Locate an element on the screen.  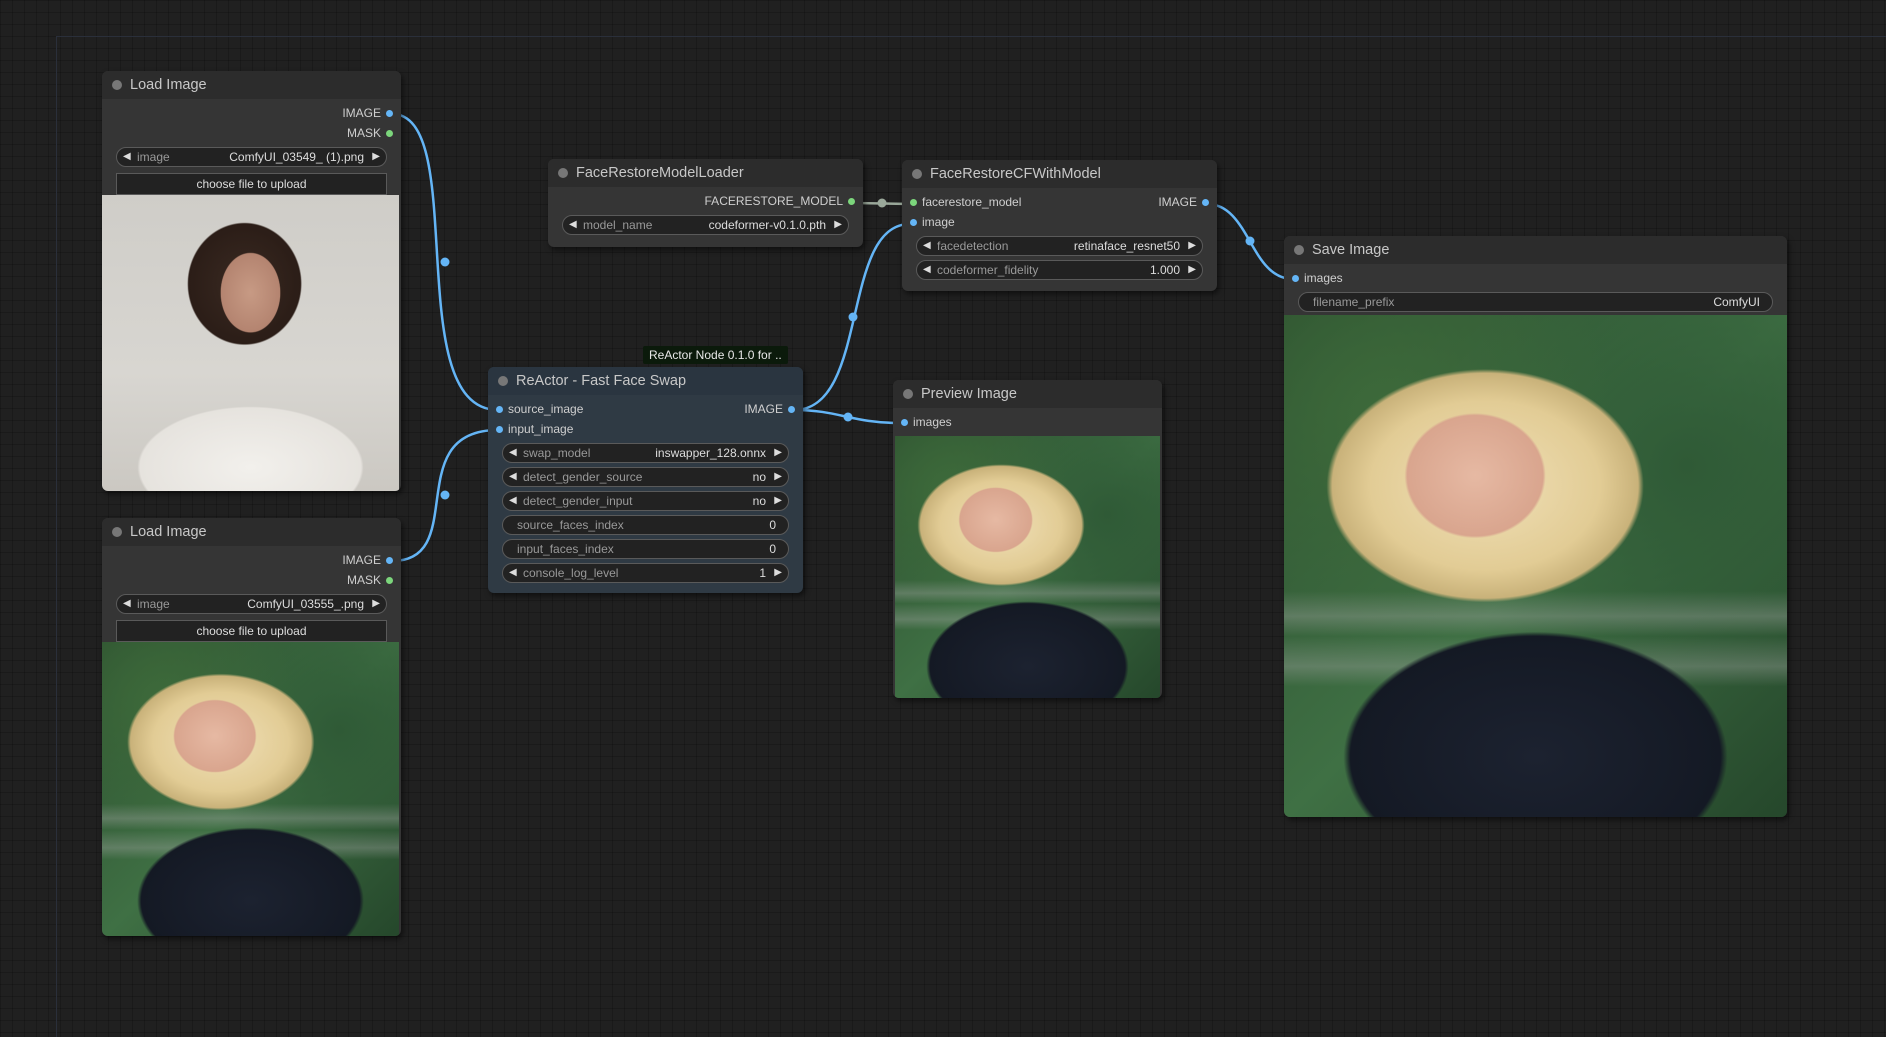
node-title-bar: Preview Image is located at coordinates (1027, 394).